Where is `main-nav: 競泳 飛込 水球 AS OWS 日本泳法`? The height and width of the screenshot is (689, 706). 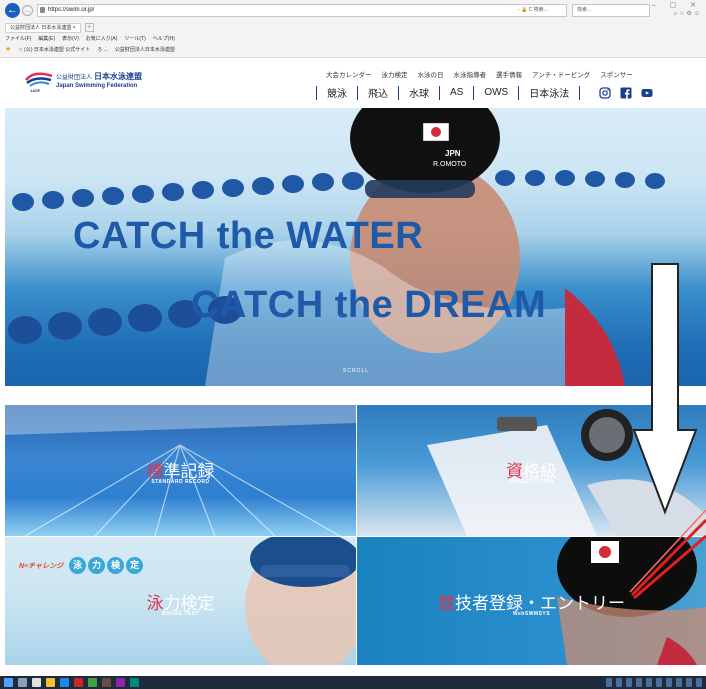 main-nav: 競泳 飛込 水球 AS OWS 日本泳法 is located at coordinates (479, 92).